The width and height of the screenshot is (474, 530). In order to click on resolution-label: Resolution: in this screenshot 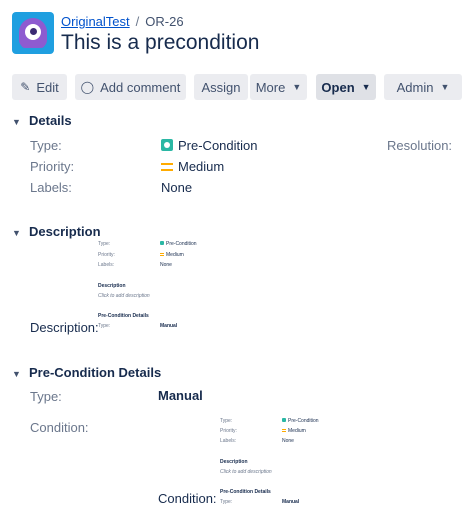, I will do `click(420, 145)`.